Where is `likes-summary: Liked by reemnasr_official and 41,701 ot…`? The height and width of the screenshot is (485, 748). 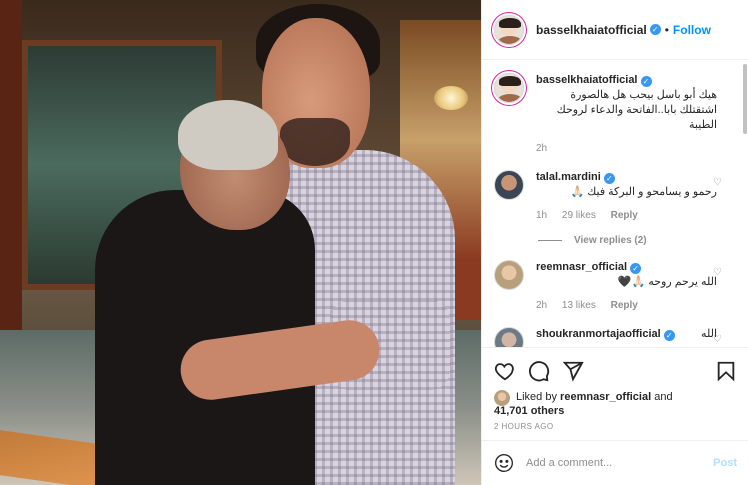
likes-summary: Liked by reemnasr_official and 41,701 ot… is located at coordinates (615, 404).